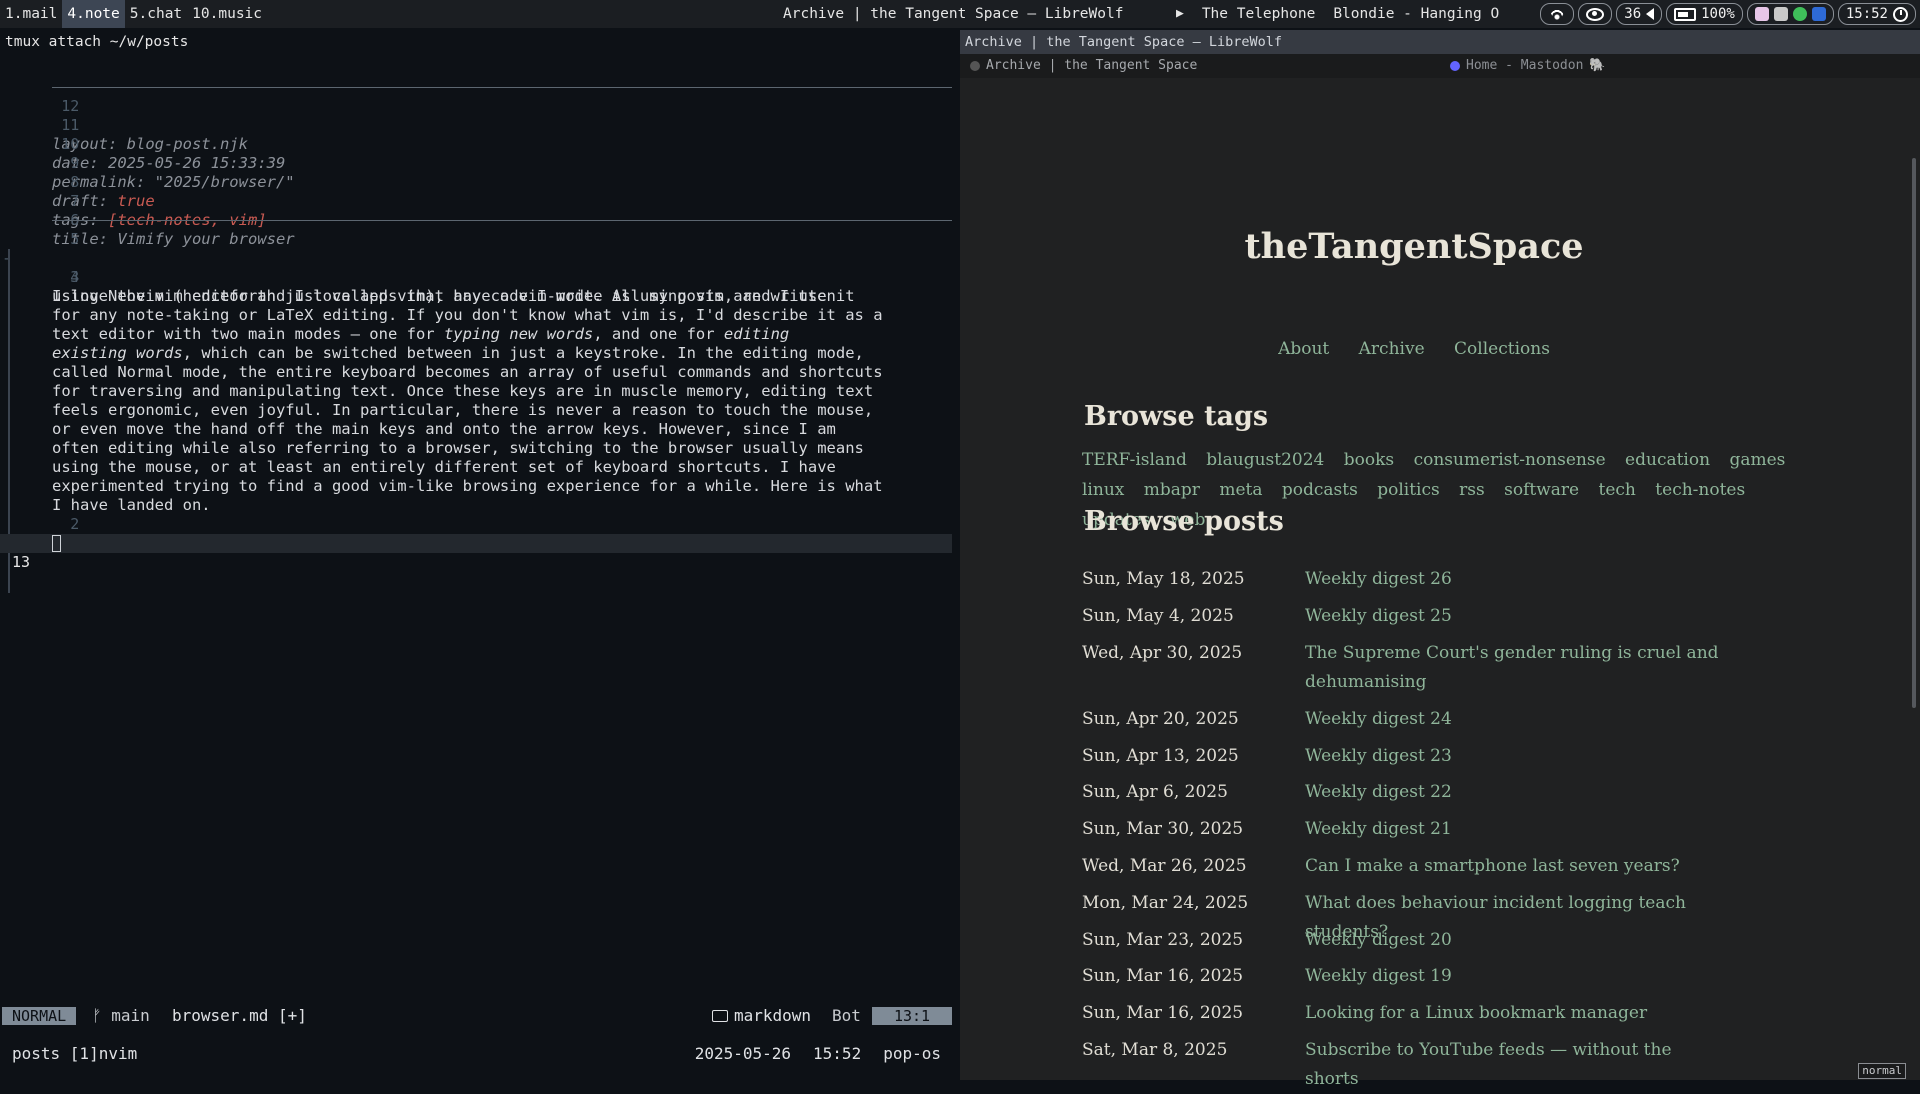  I want to click on tab-mastodon: Home - Mastodon 🐘, so click(1528, 66).